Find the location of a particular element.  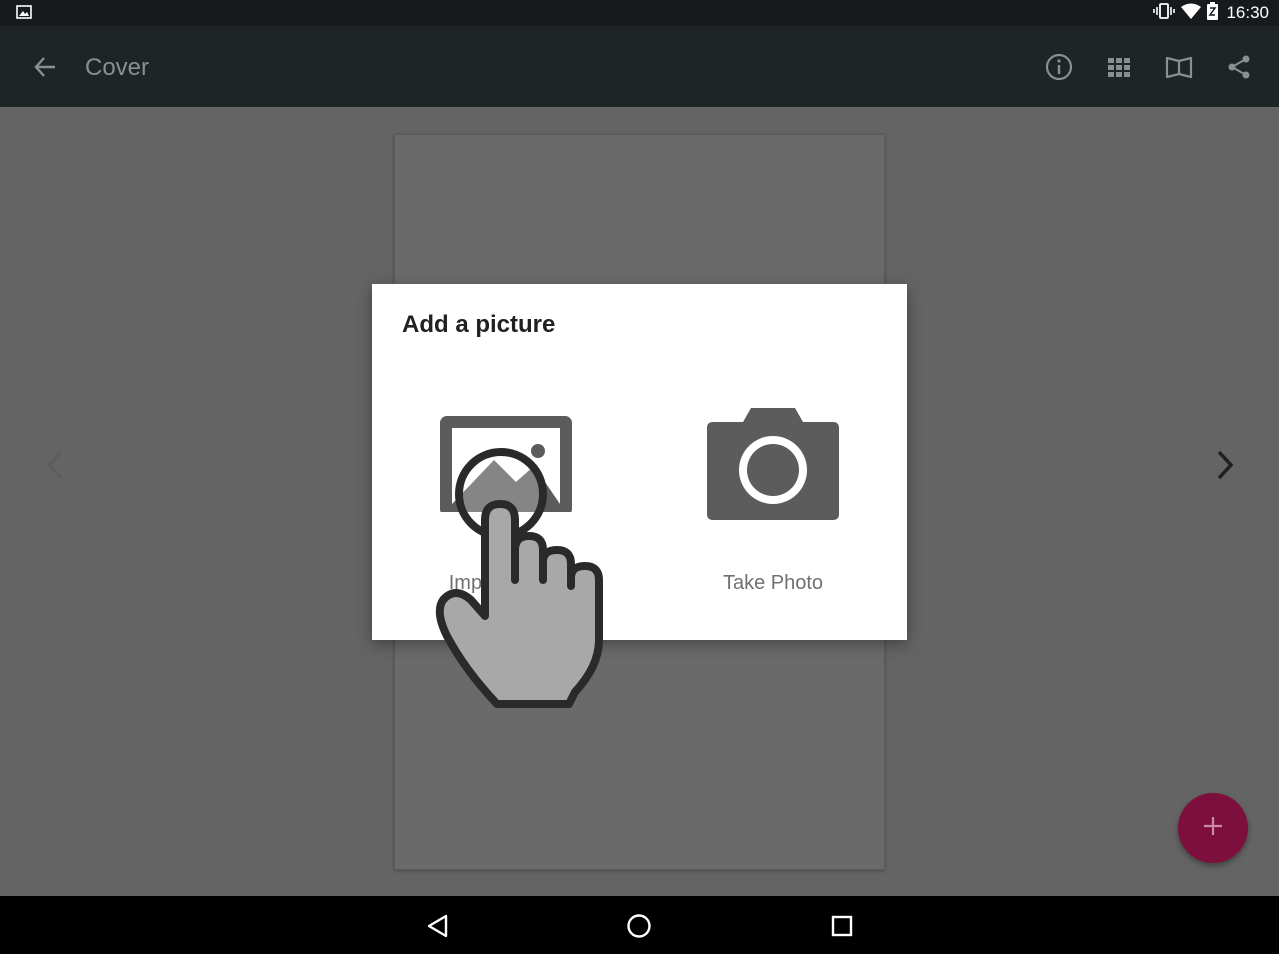

chevron-left-icon is located at coordinates (55, 465).